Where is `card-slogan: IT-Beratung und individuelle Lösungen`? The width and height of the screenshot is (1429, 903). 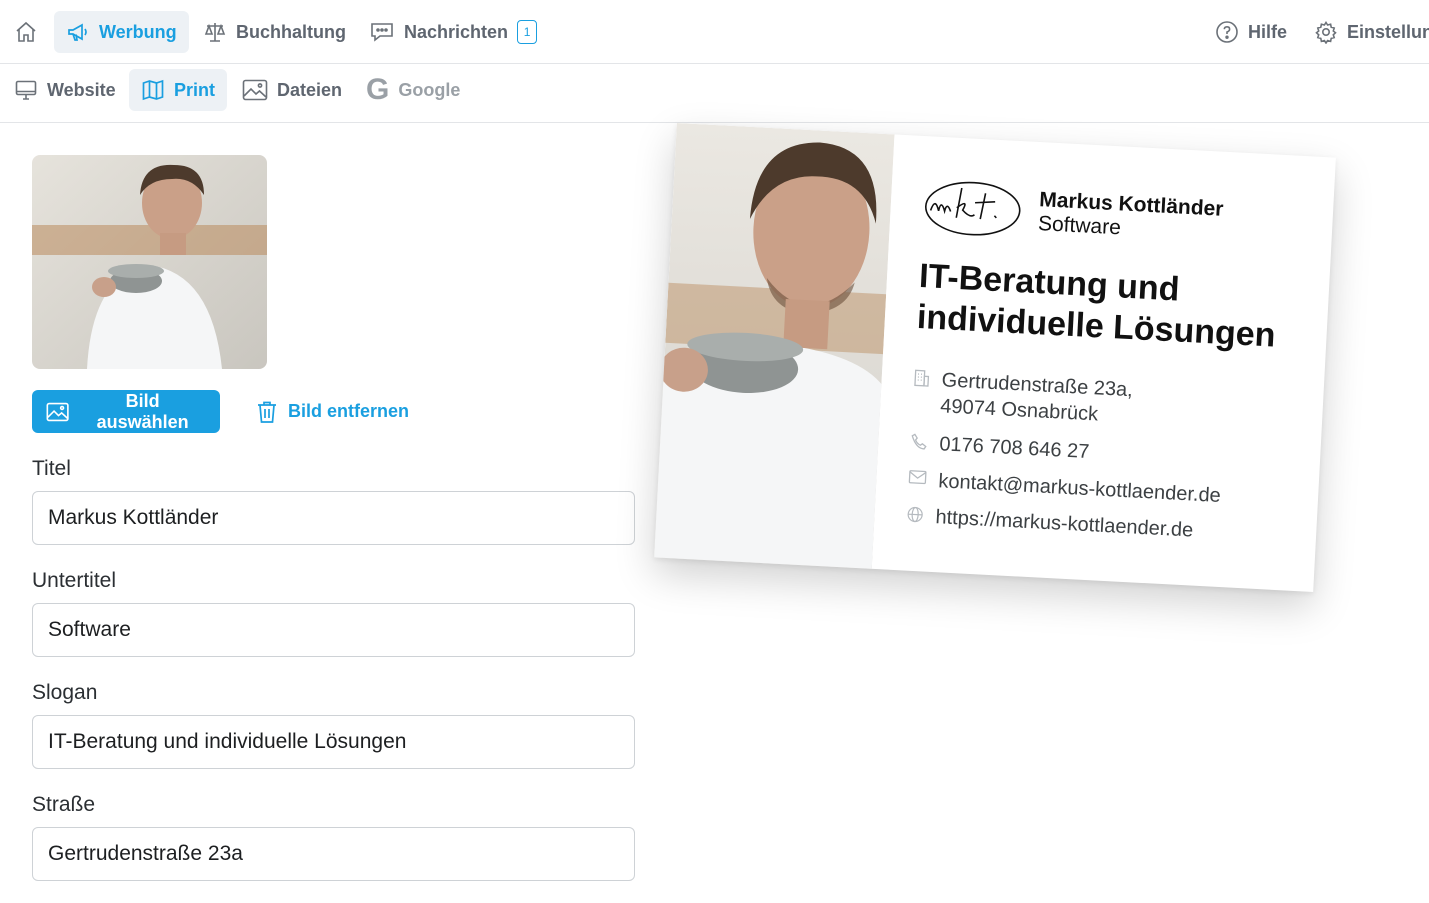
card-slogan: IT-Beratung und individuelle Lösungen is located at coordinates (1096, 305).